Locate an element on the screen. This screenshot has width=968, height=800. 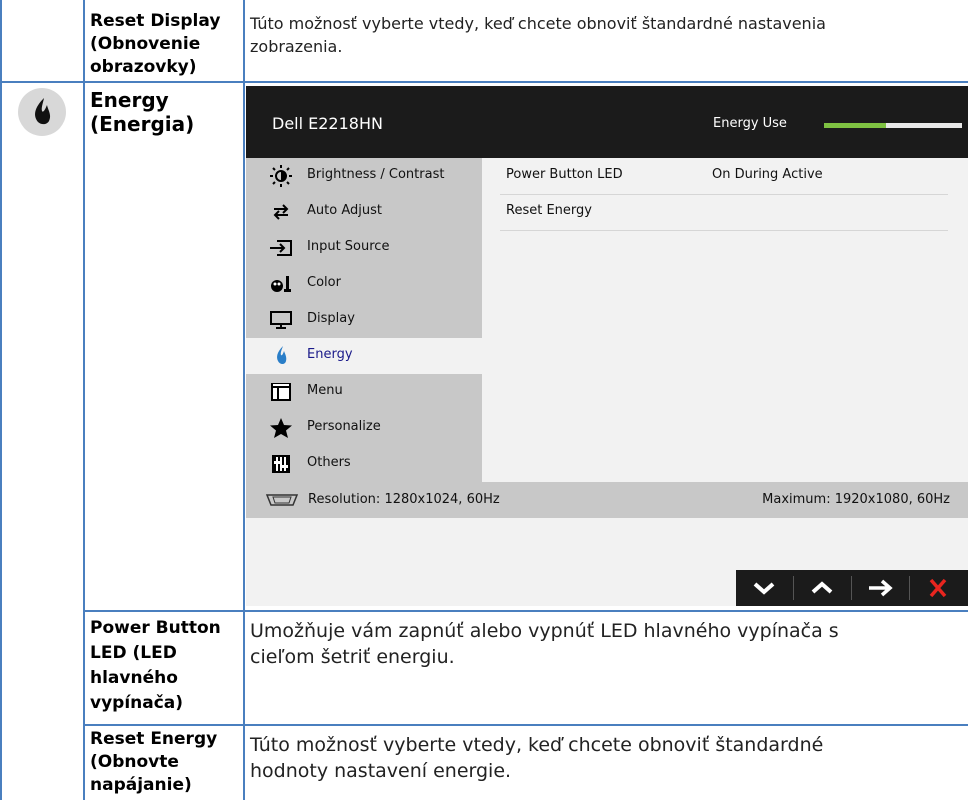
energy-drop-icon is located at coordinates (42, 112).